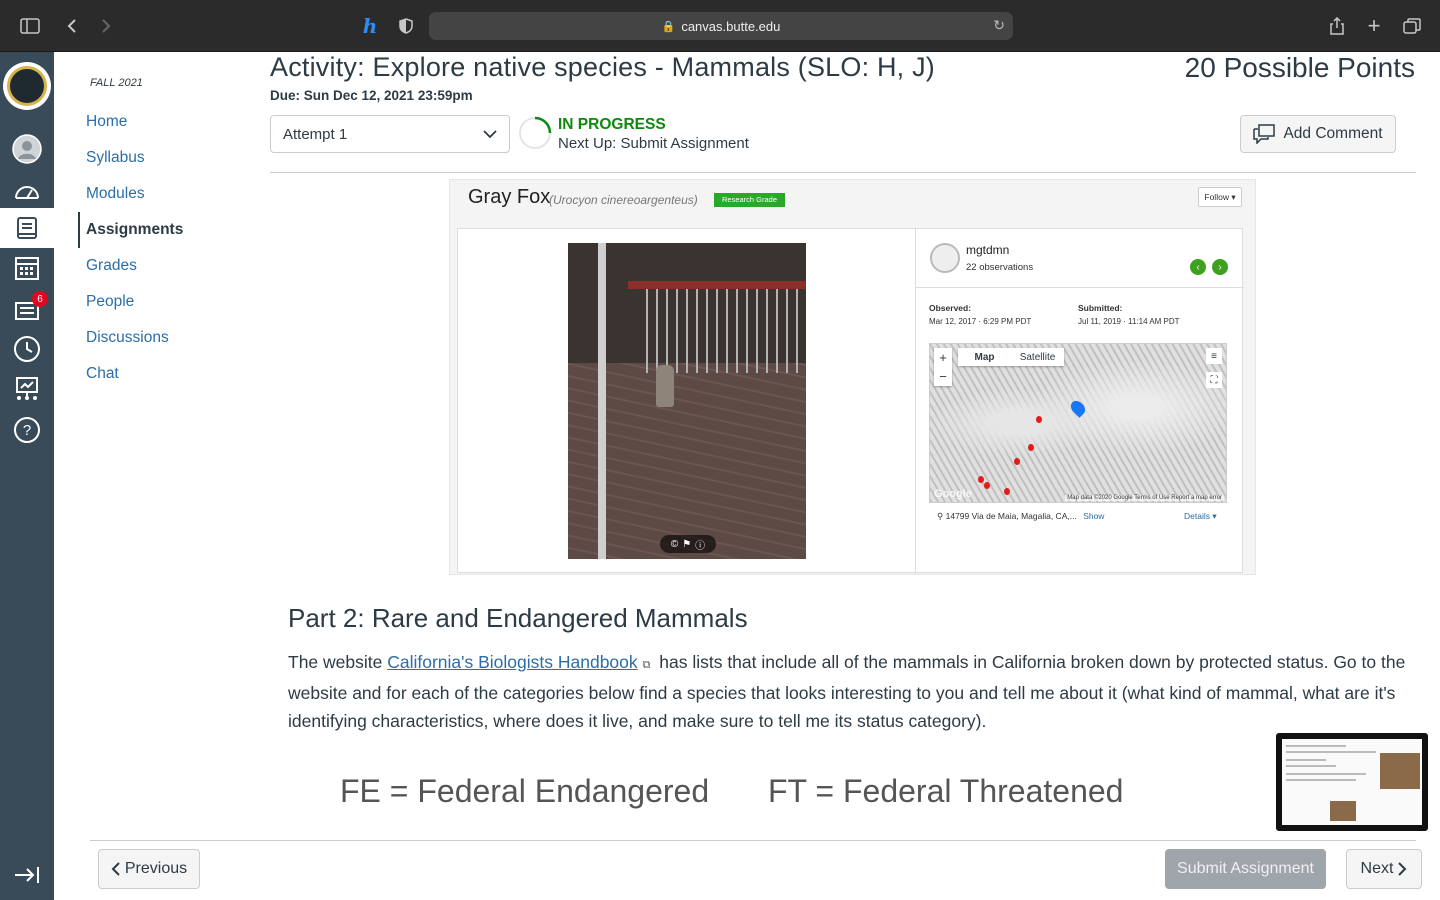  I want to click on attempt-label: Attempt 1, so click(315, 134).